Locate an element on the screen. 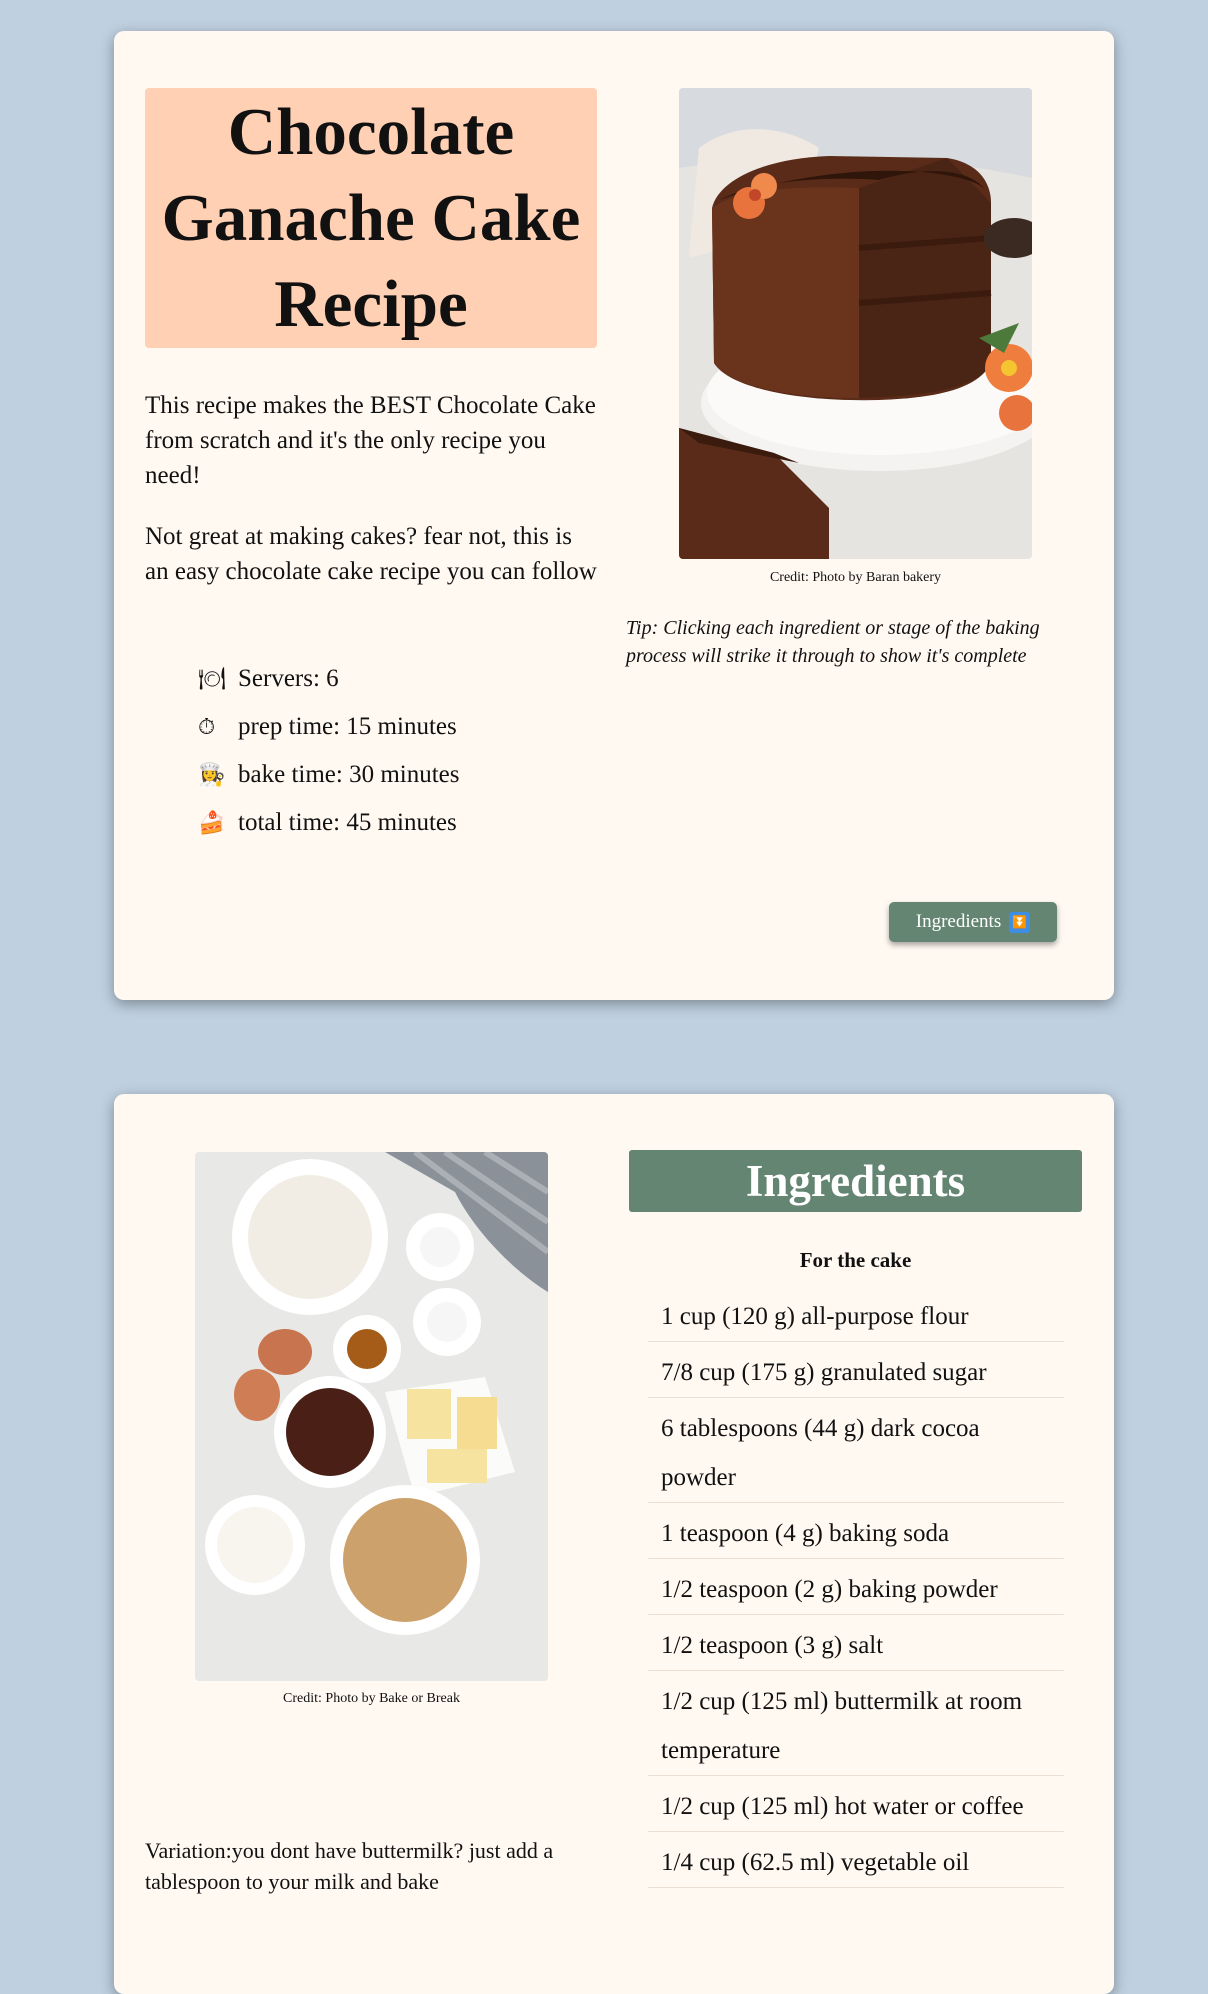 Image resolution: width=1208 pixels, height=1994 pixels. ingredient-item: 1/2 teaspoon (3 g) salt is located at coordinates (856, 1643).